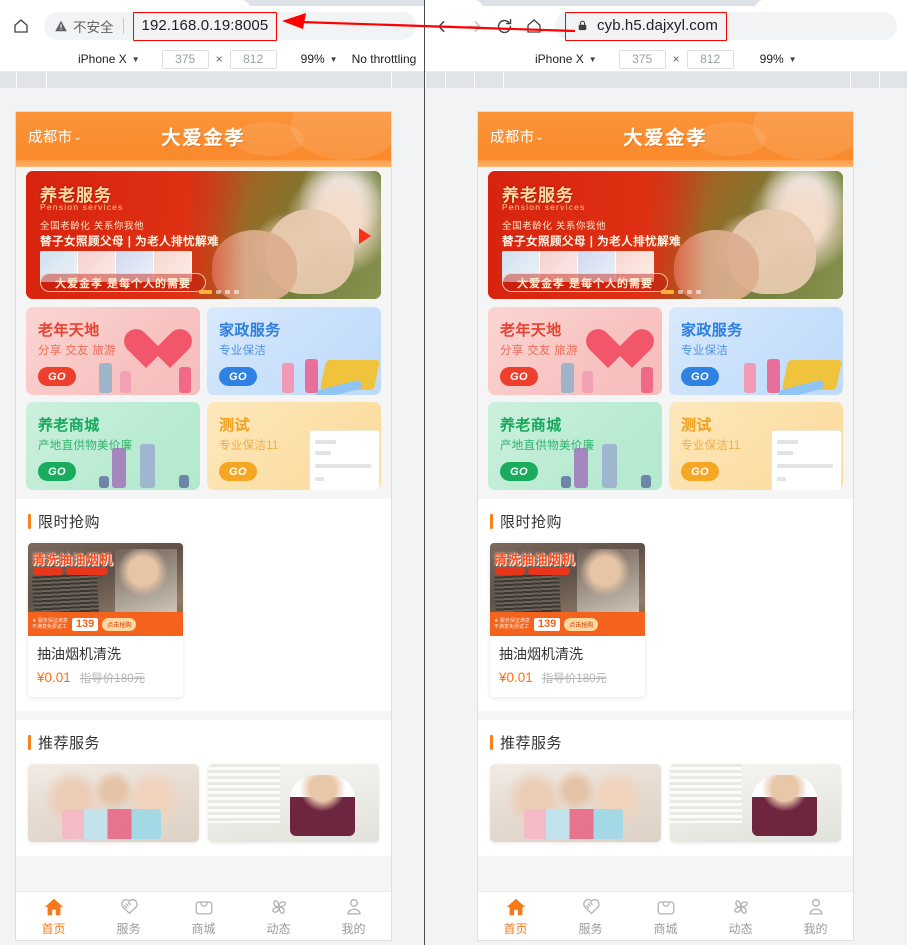  I want to click on device-width-input-left: 375, so click(185, 59).